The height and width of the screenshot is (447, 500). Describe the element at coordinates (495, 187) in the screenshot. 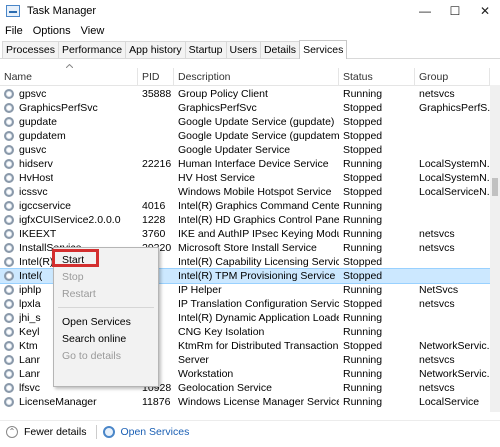

I see `scrollbar-thumb` at that location.